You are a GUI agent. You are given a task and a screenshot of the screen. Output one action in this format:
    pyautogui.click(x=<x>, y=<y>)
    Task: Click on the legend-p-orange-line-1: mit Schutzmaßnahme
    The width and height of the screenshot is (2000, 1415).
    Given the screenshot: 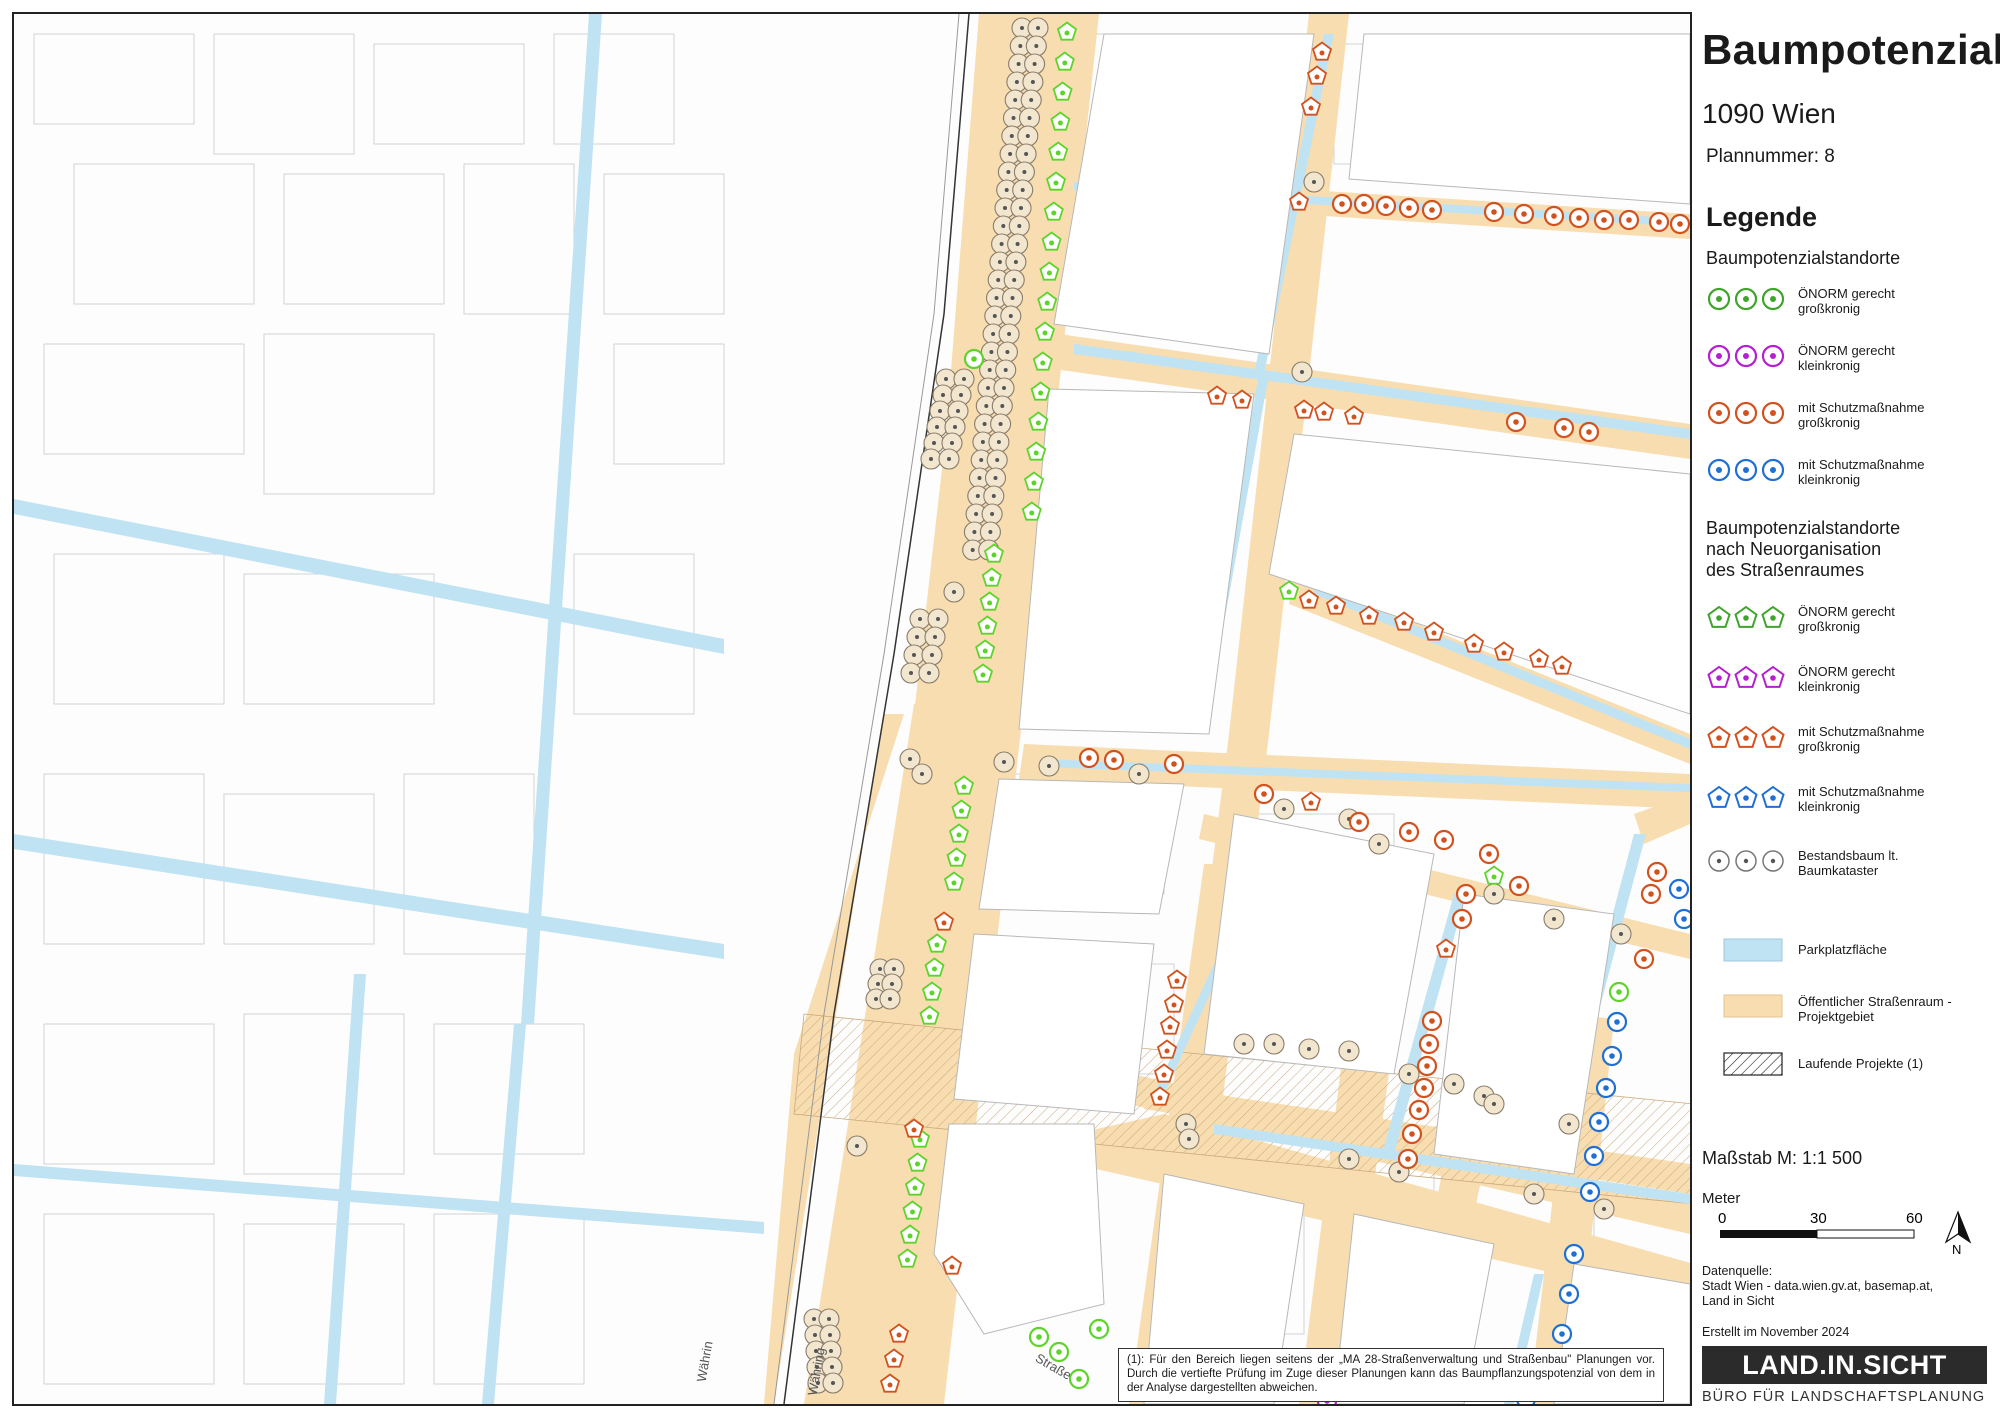 What is the action you would take?
    pyautogui.click(x=1861, y=731)
    